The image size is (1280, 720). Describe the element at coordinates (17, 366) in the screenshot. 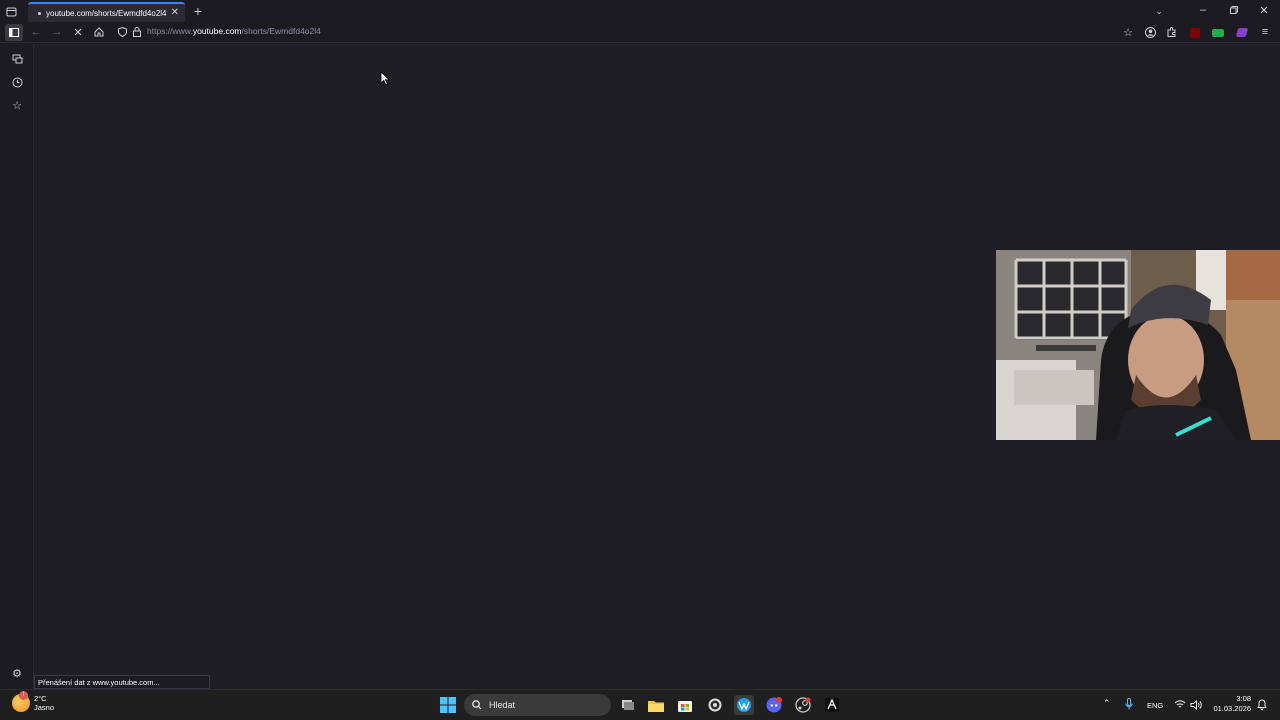

I see `browser-sidebar: ☆ ⚙` at that location.